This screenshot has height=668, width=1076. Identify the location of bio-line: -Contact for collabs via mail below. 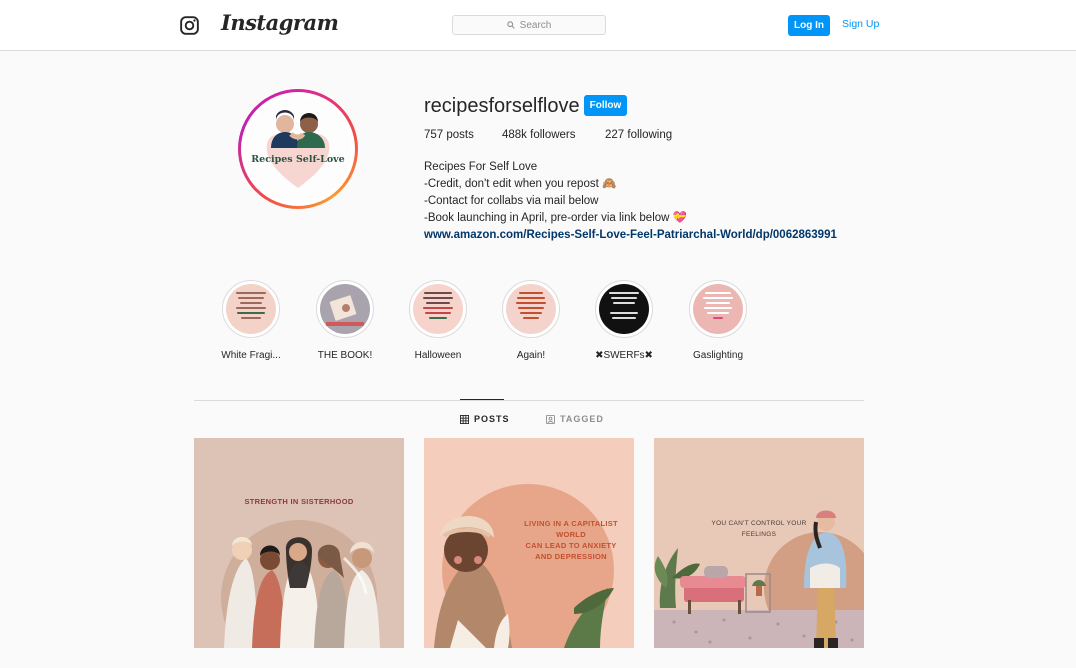
(511, 201).